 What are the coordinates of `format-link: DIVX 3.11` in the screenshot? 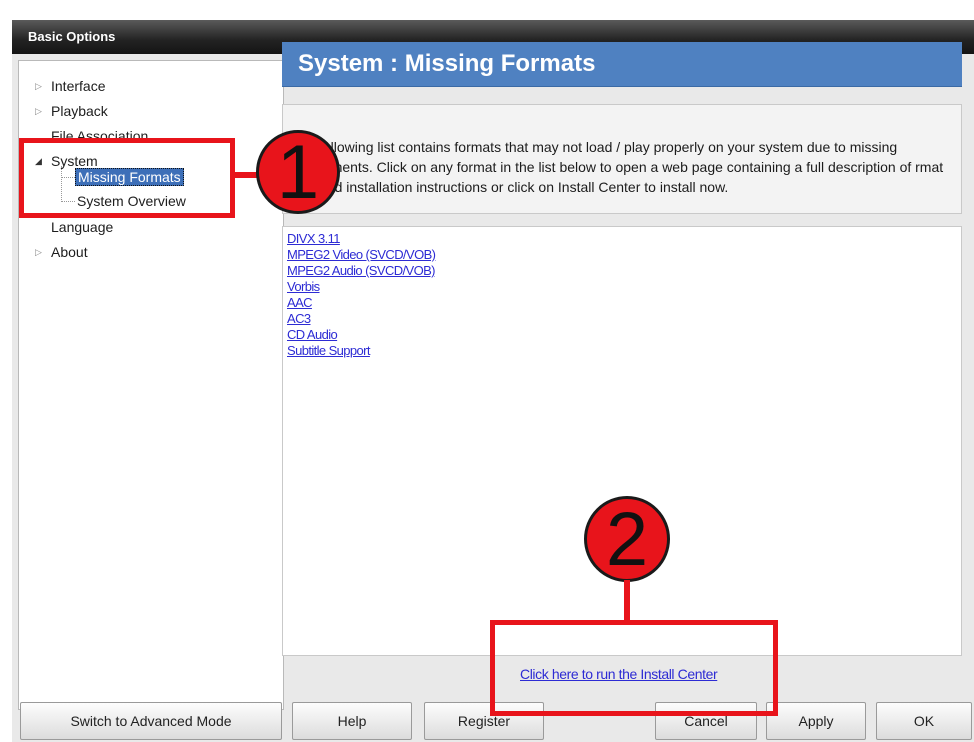 It's located at (361, 239).